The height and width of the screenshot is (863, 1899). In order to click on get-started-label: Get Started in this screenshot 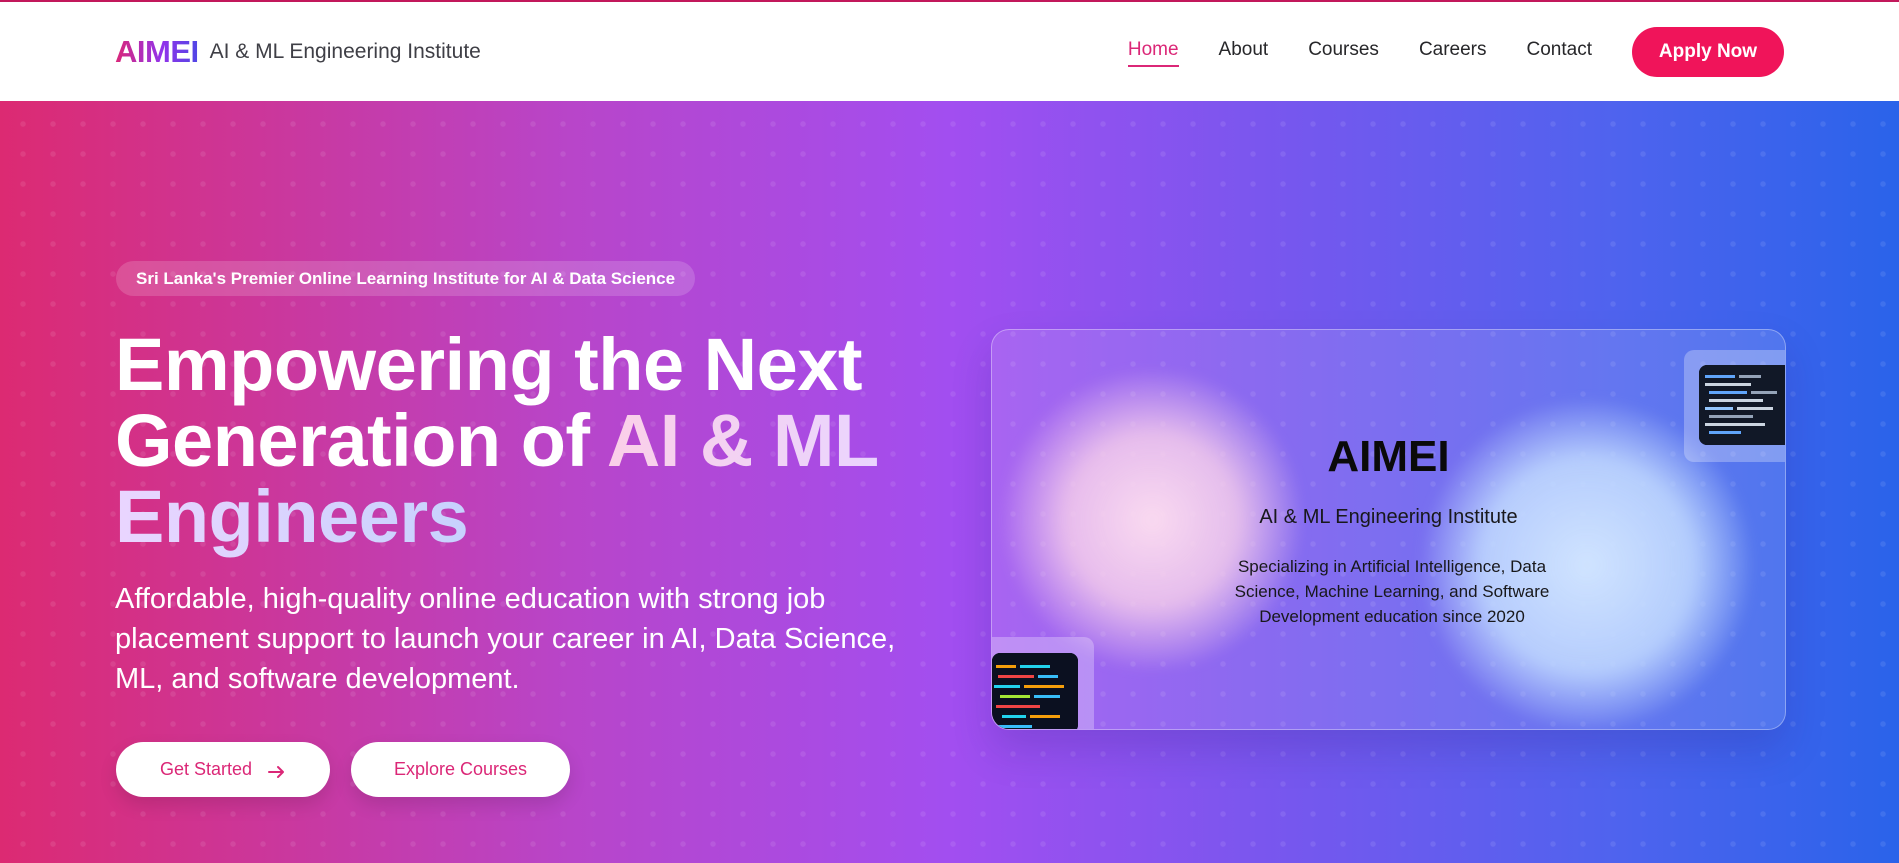, I will do `click(206, 769)`.